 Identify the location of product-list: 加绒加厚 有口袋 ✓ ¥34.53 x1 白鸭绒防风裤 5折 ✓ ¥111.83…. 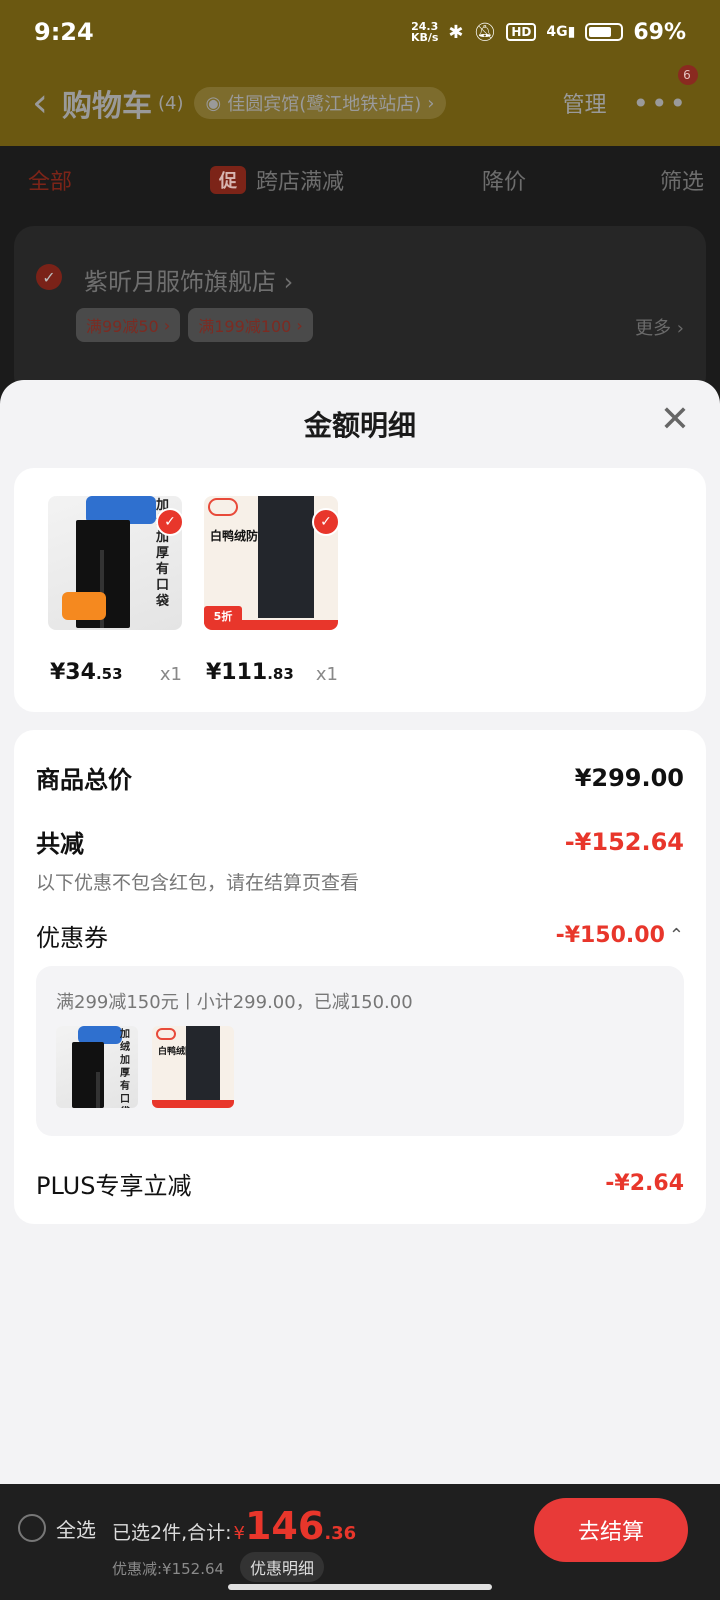
(360, 590).